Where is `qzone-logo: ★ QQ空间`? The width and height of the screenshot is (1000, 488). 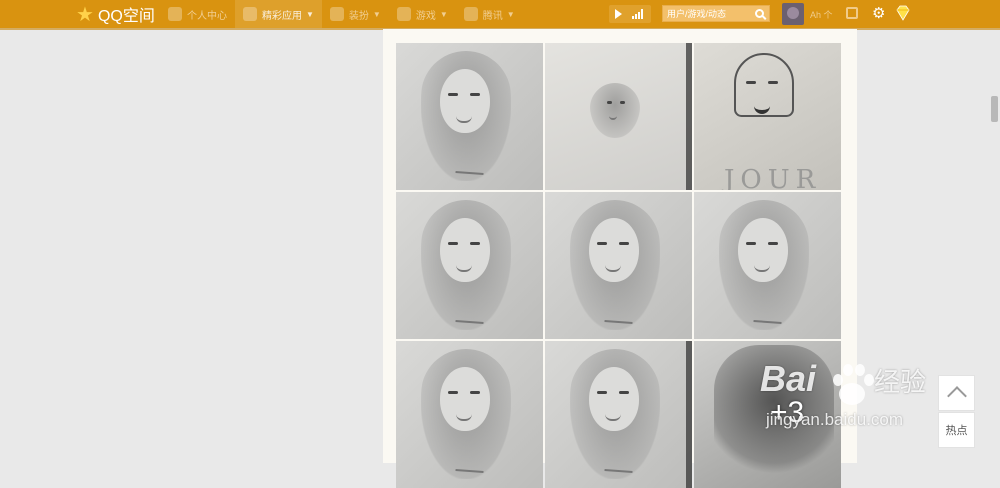
qzone-logo: ★ QQ空间 is located at coordinates (115, 14).